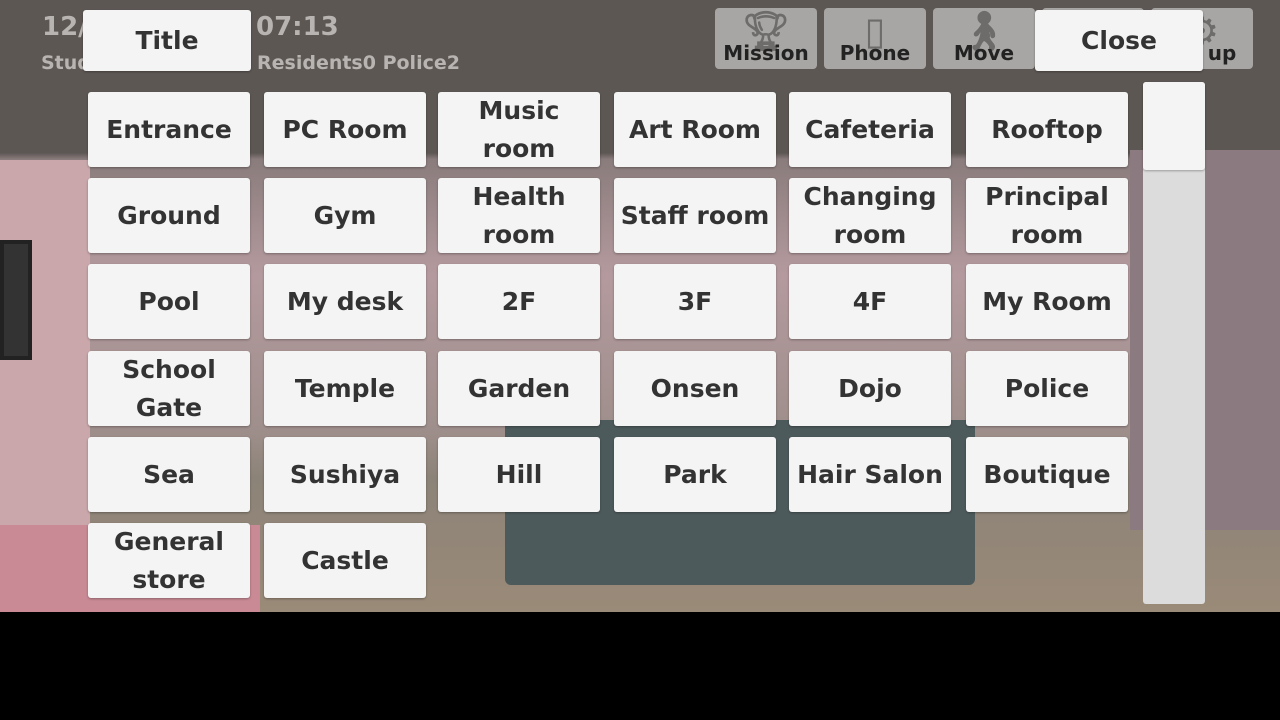  Describe the element at coordinates (345, 129) in the screenshot. I see `location-button: PC Room` at that location.